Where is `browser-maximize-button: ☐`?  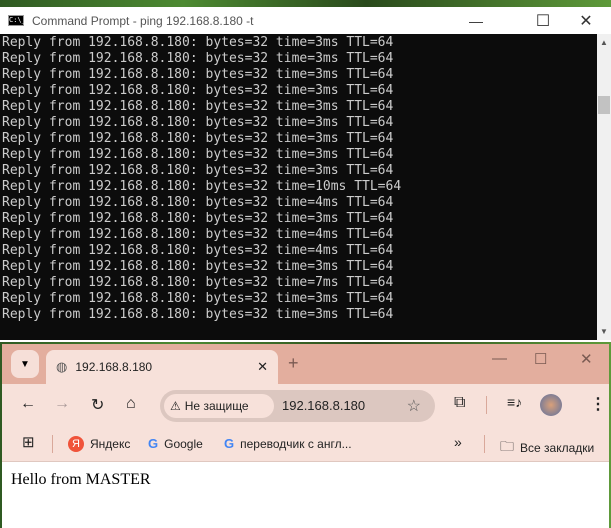 browser-maximize-button: ☐ is located at coordinates (540, 359).